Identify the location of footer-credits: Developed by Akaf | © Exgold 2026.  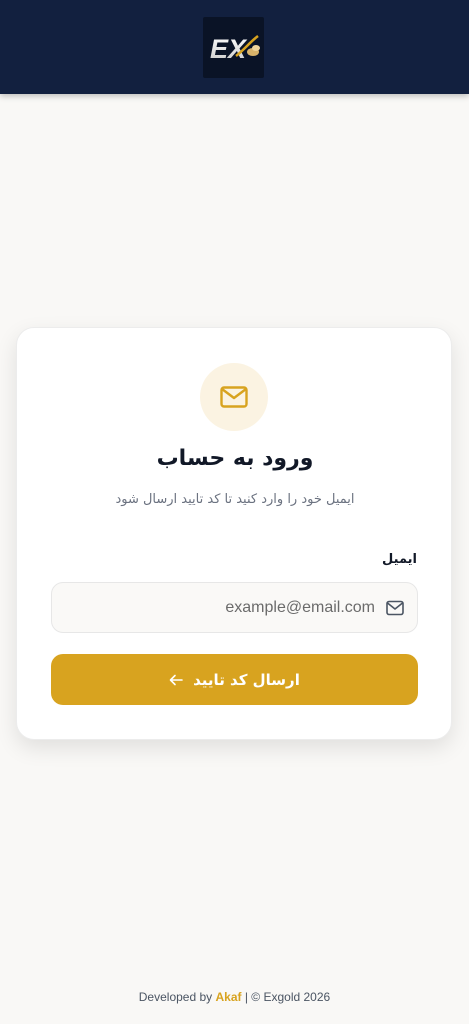
(234, 997).